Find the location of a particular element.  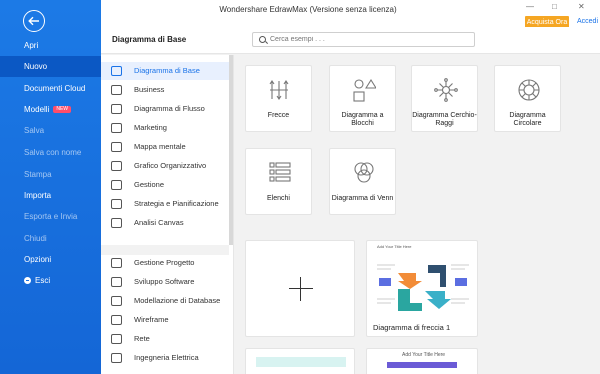

category-flowchart: Diagramma di Flusso is located at coordinates (165, 109).